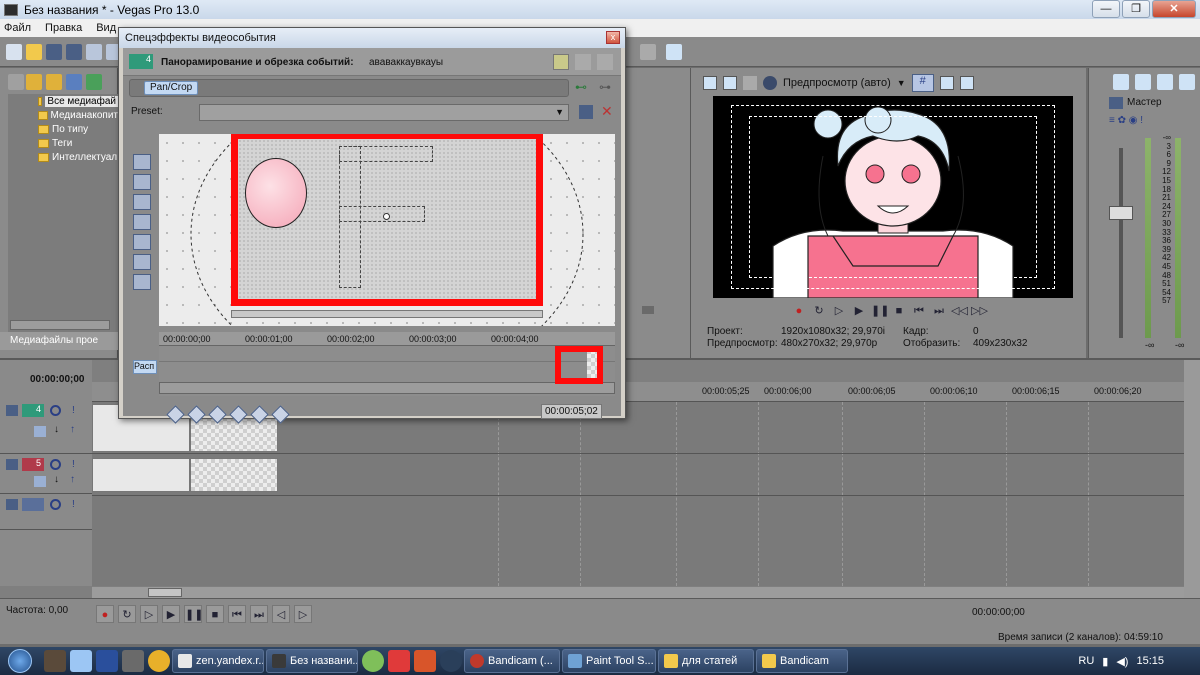 The height and width of the screenshot is (675, 1200). I want to click on grid-overlay-icon: #, so click(922, 83).